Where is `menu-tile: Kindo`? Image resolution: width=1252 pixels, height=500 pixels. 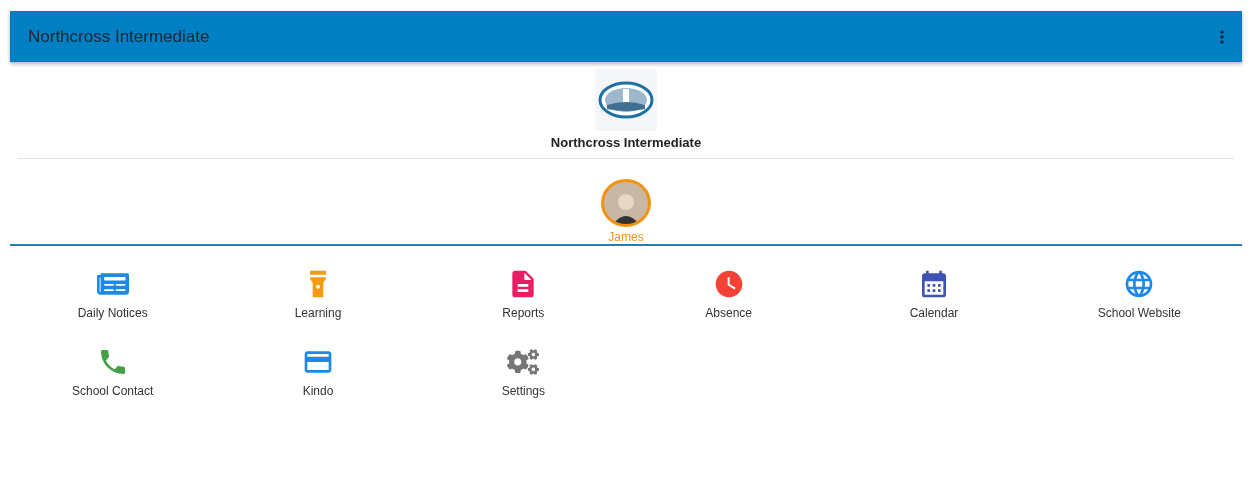 menu-tile: Kindo is located at coordinates (318, 372).